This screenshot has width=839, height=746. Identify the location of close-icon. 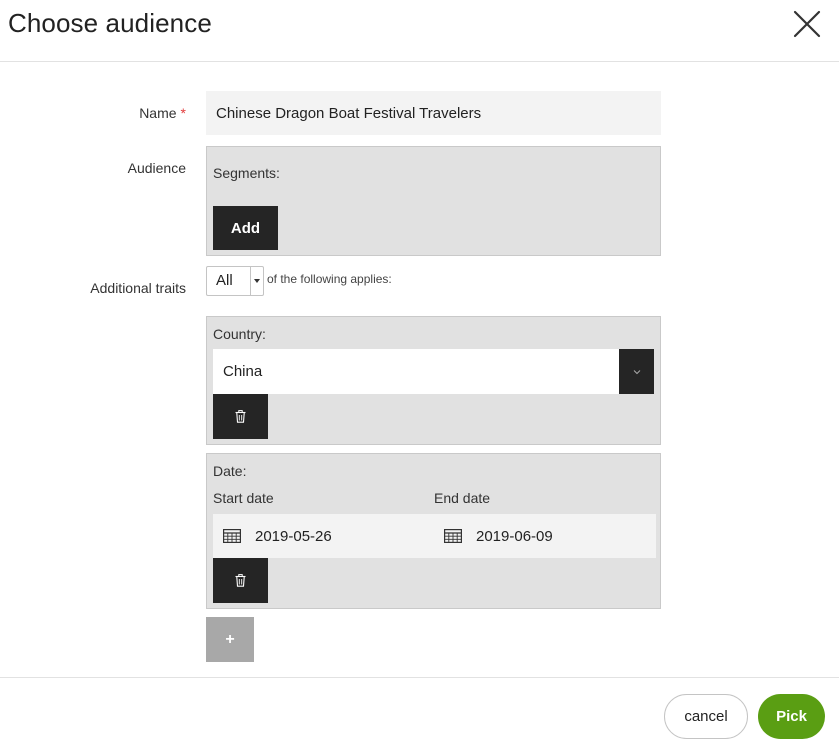
(807, 24).